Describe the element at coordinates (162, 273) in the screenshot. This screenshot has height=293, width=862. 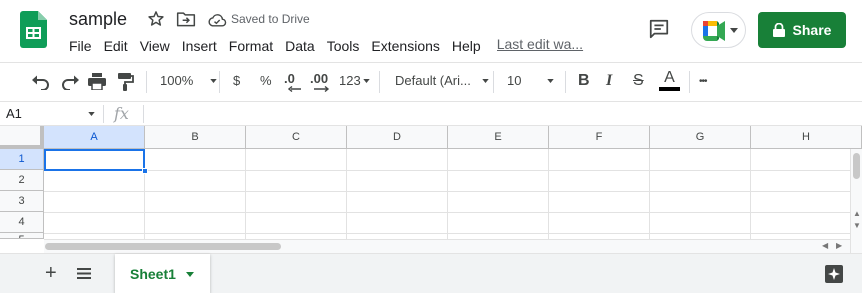
I see `sheet-tab-sheet1: Sheet1` at that location.